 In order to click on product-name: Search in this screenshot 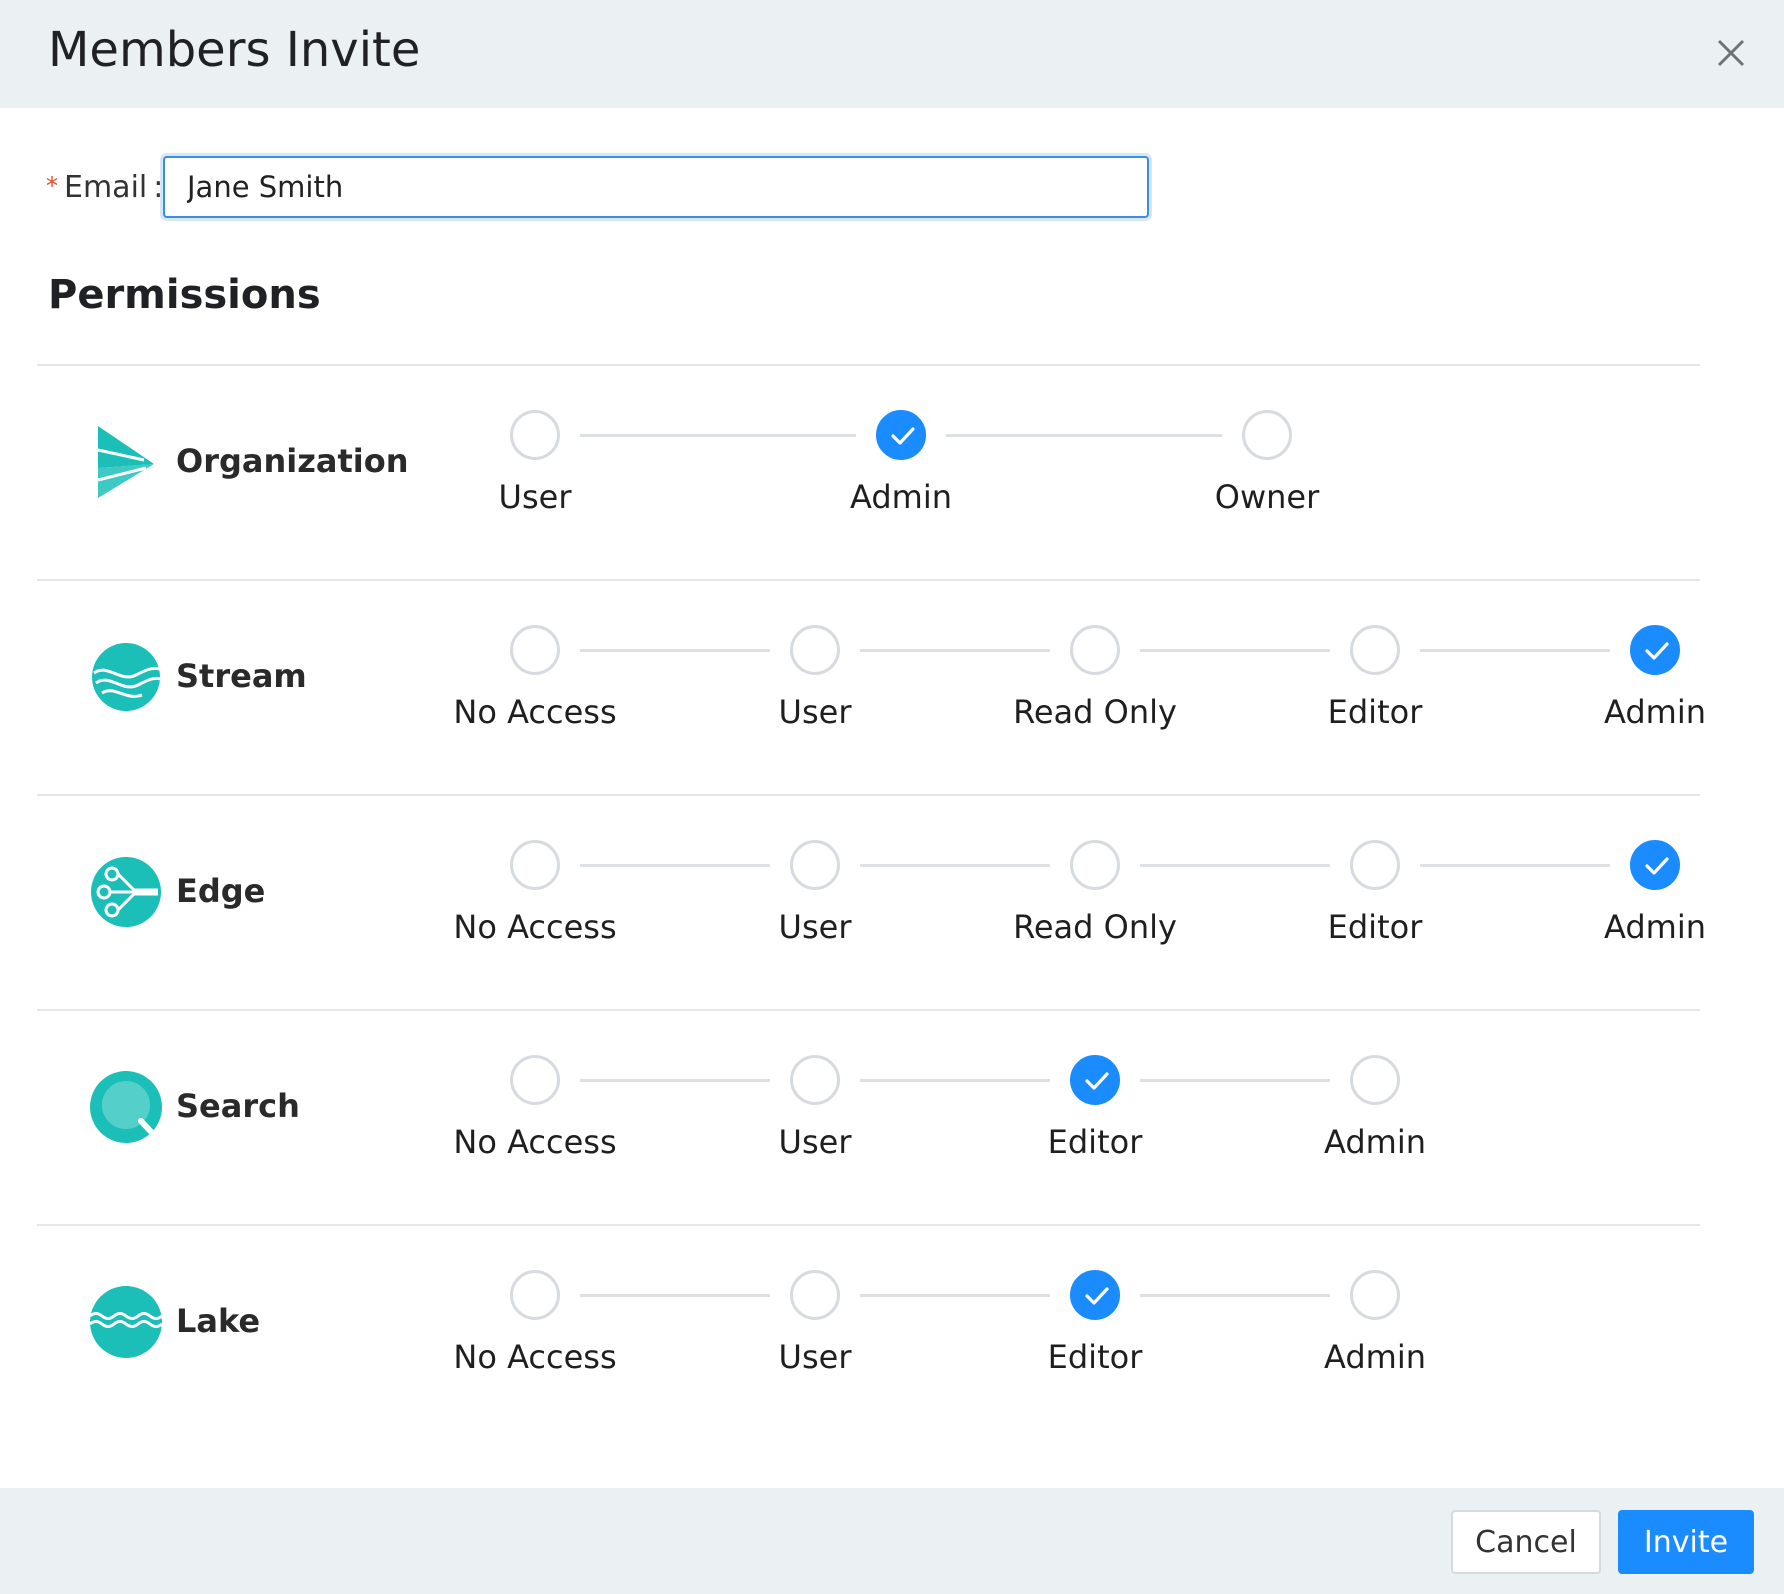, I will do `click(238, 1106)`.